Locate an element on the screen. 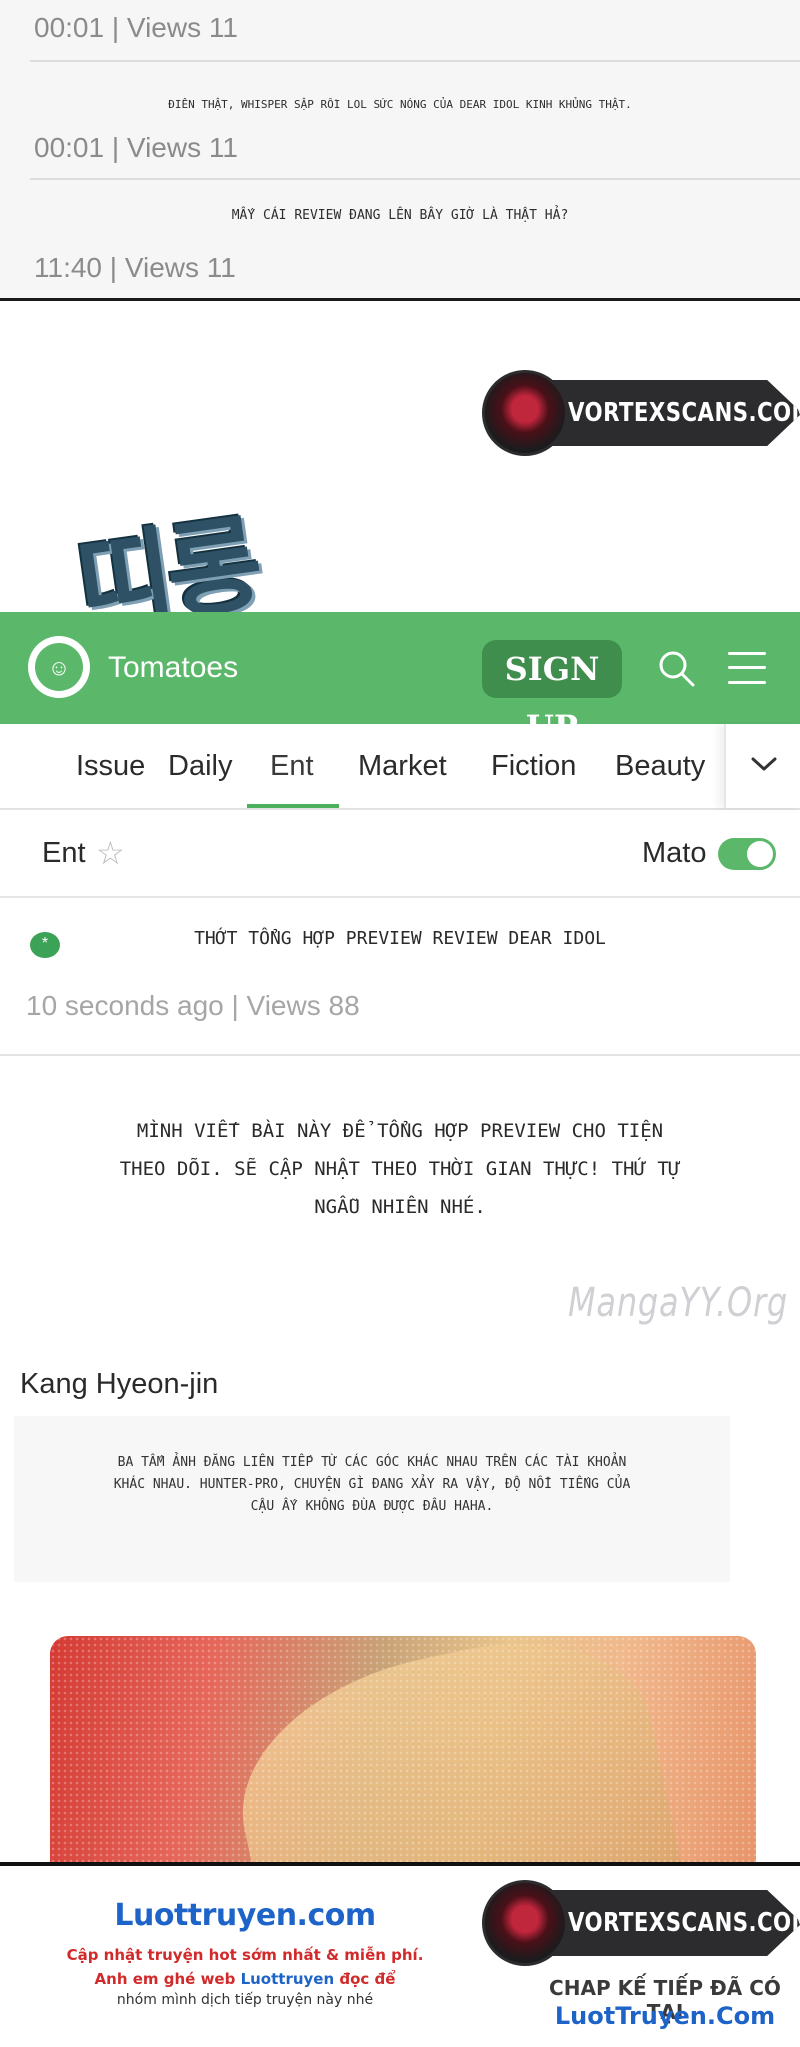 Image resolution: width=800 pixels, height=2047 pixels. tab-market: Market is located at coordinates (402, 766).